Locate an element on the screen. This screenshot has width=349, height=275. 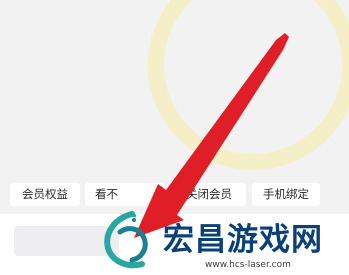
watermark-brand: 宏昌游戏网 is located at coordinates (243, 240).